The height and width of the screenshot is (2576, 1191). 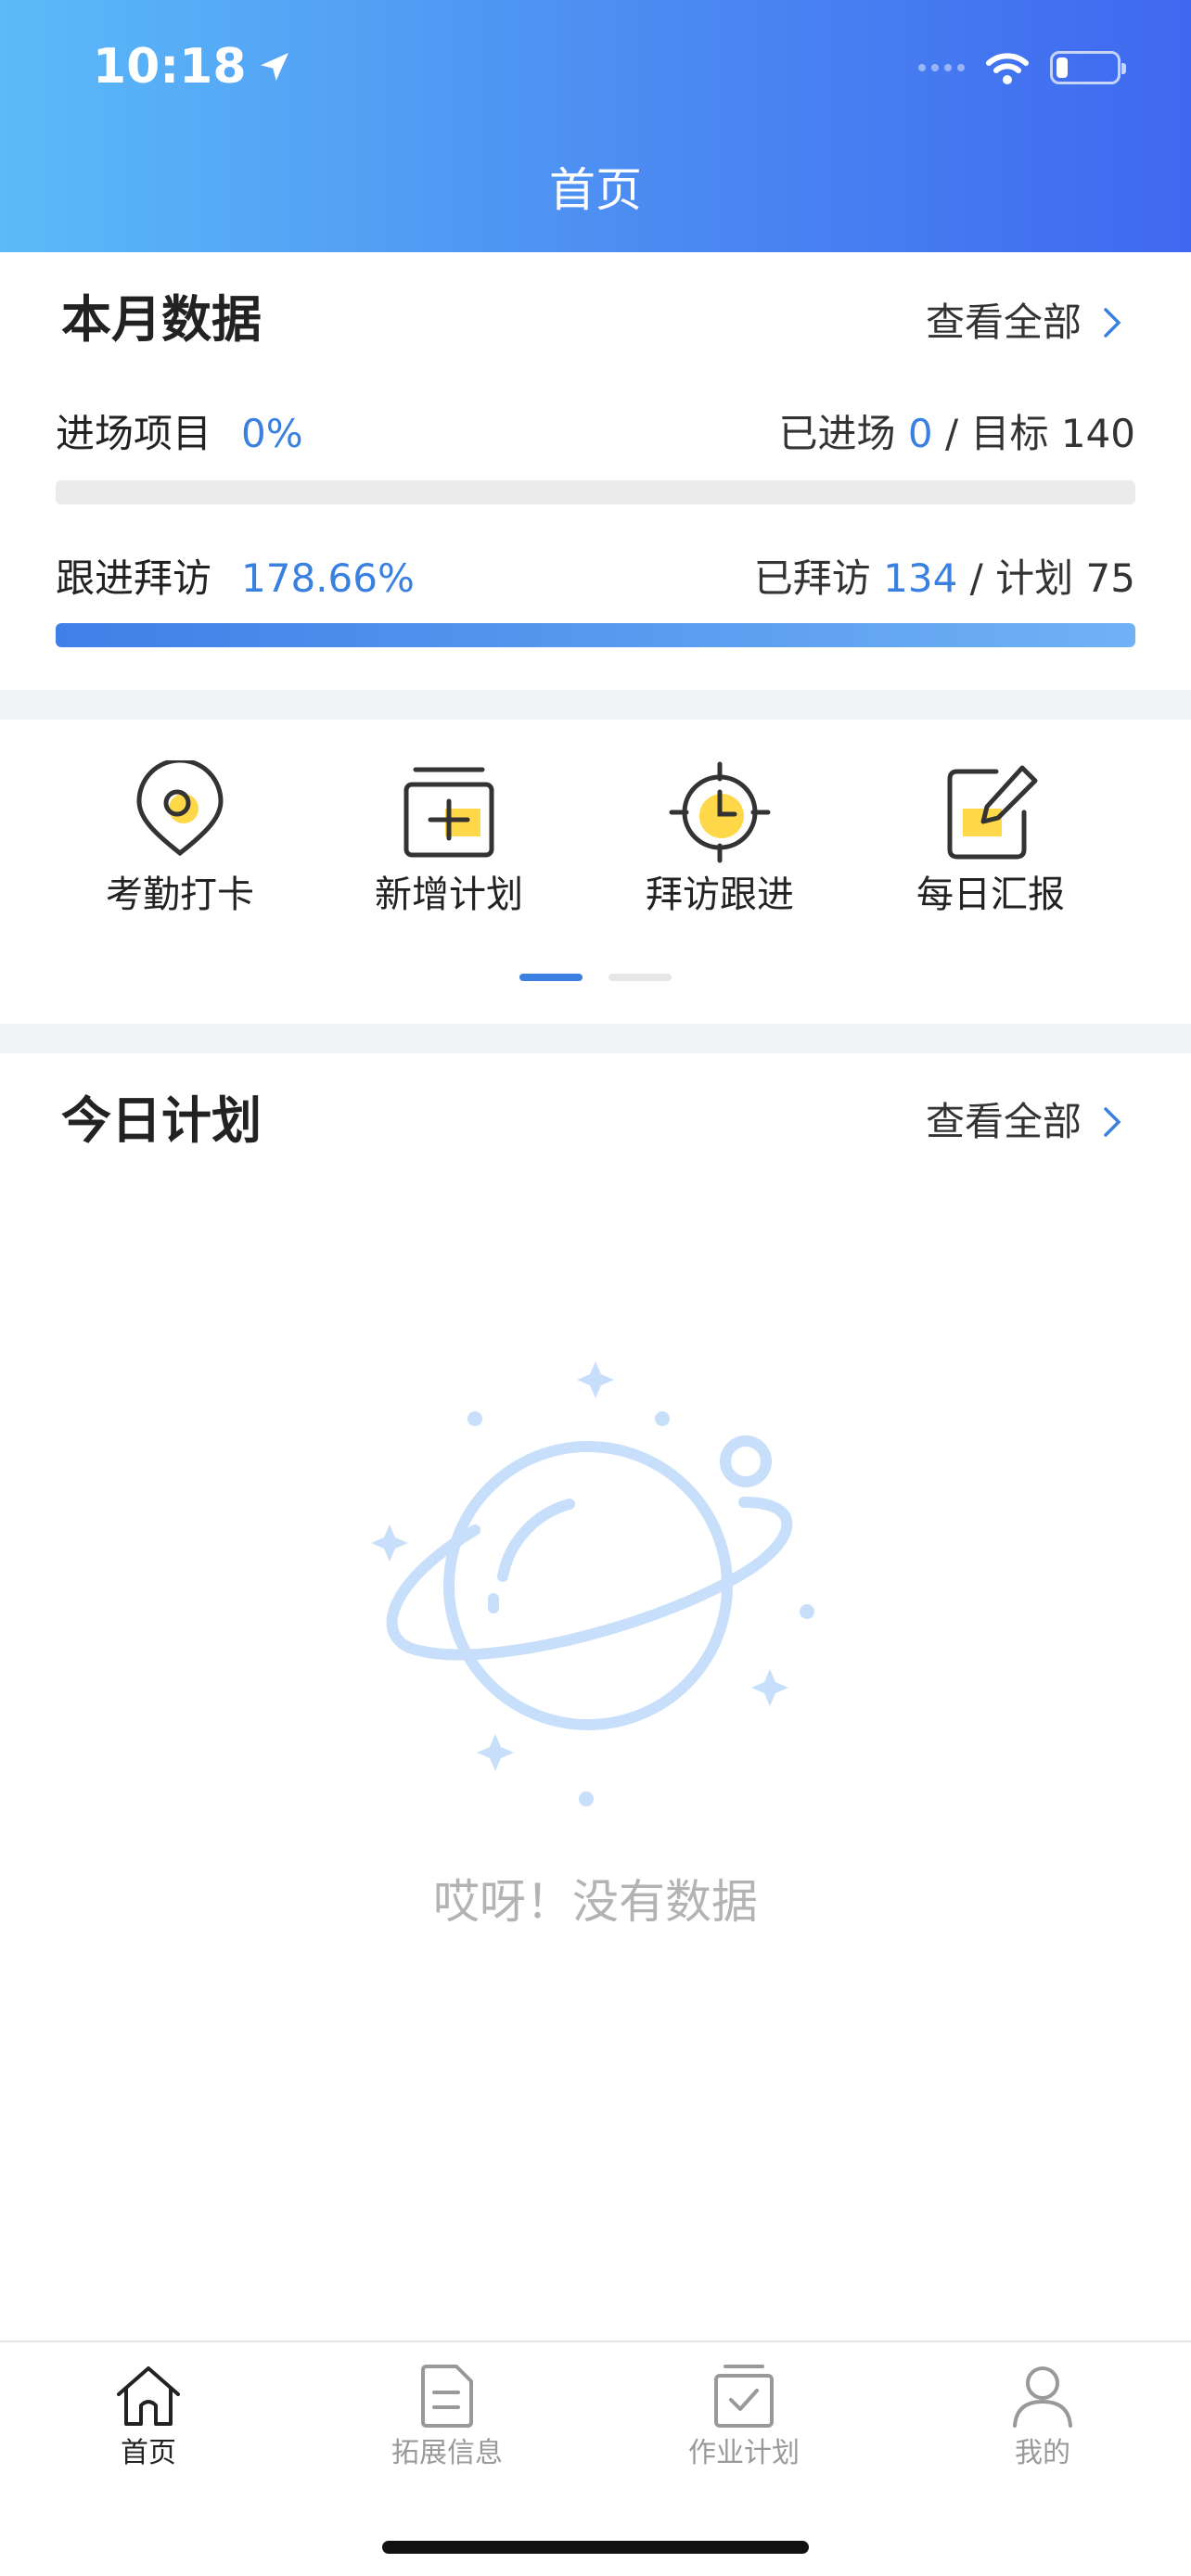 I want to click on add-plan-icon, so click(x=449, y=813).